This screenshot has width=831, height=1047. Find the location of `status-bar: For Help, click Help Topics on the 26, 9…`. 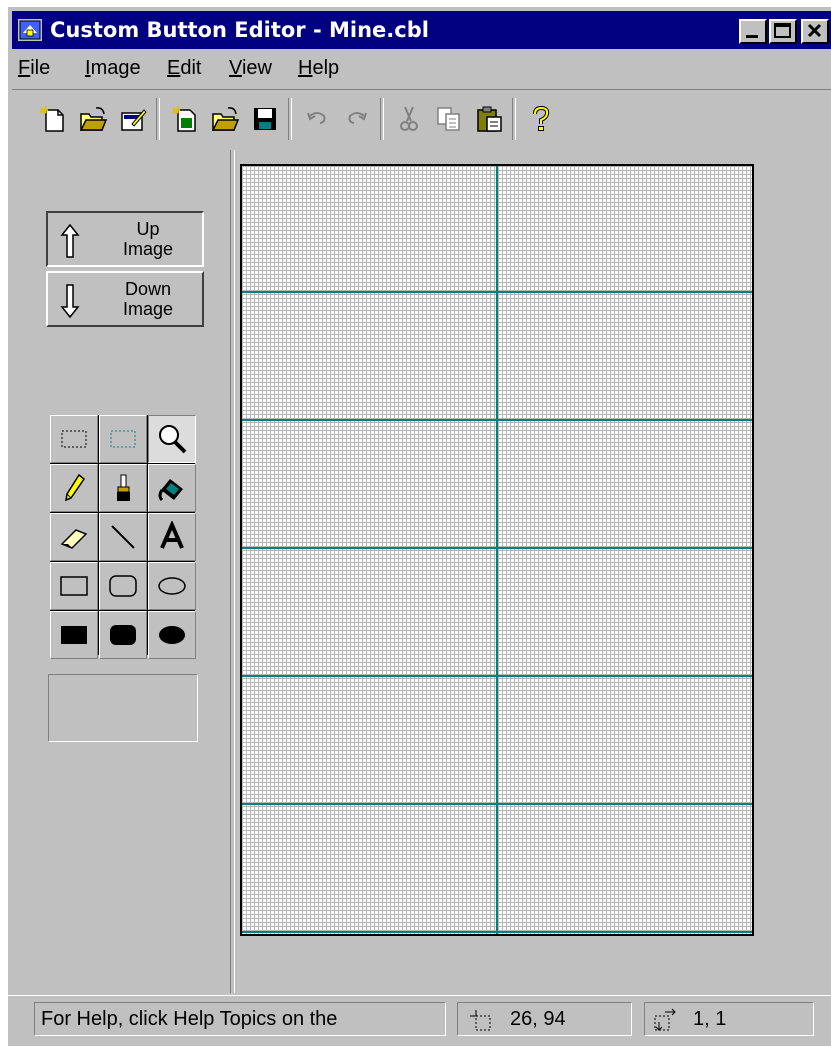

status-bar: For Help, click Help Topics on the 26, 9… is located at coordinates (419, 1021).